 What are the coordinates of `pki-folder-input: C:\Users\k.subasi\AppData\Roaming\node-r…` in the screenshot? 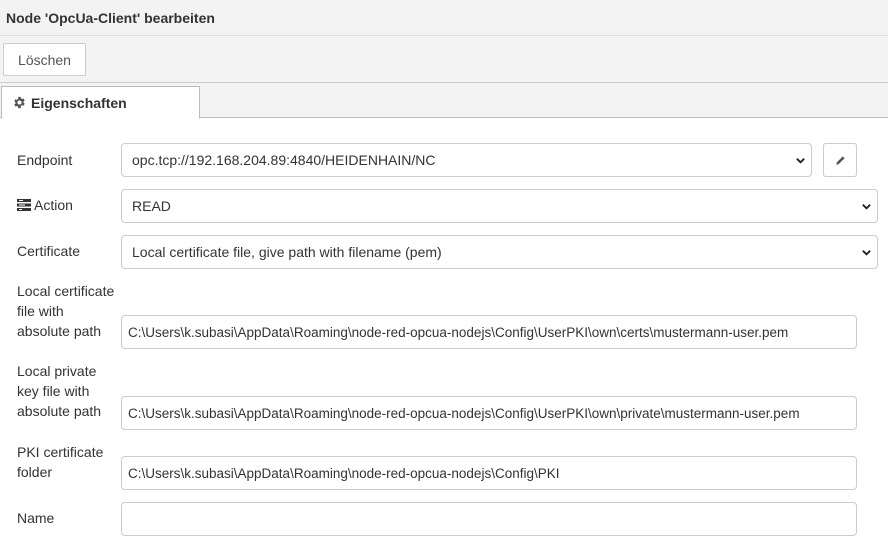 It's located at (489, 473).